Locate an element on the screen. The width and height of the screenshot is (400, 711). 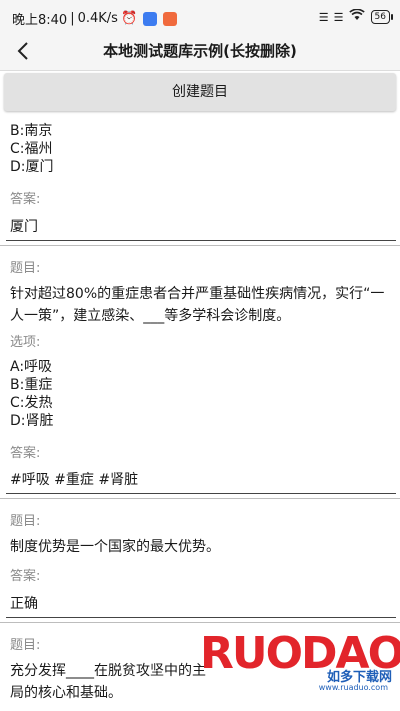
wifi-icon is located at coordinates (356, 16).